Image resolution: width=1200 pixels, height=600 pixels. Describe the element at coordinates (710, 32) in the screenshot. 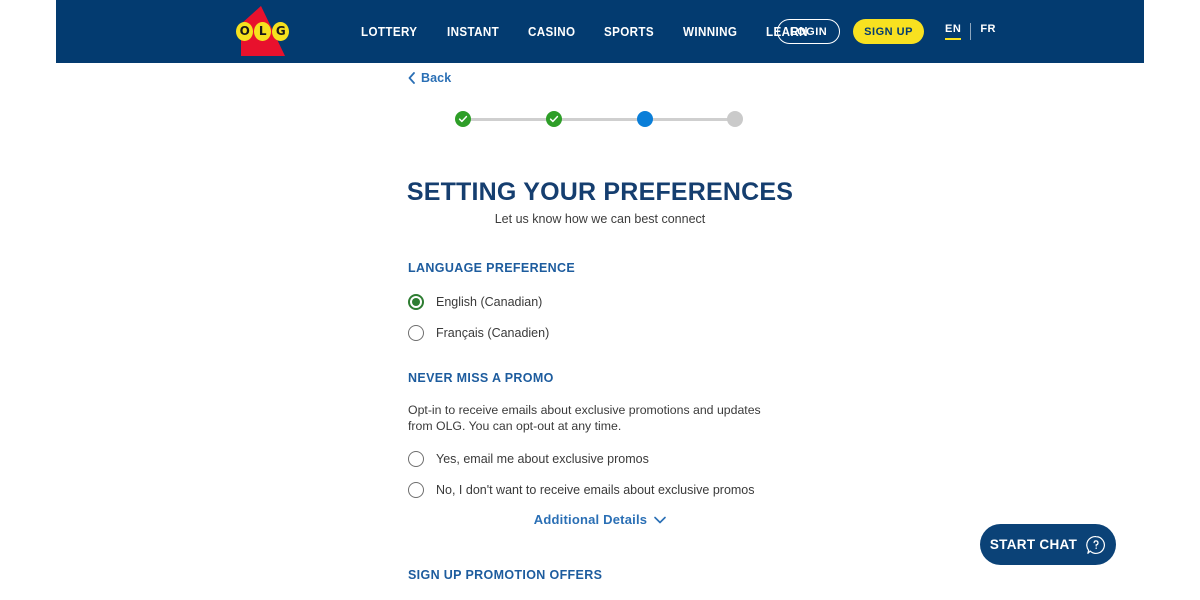

I see `nav-link-winning: WINNING` at that location.